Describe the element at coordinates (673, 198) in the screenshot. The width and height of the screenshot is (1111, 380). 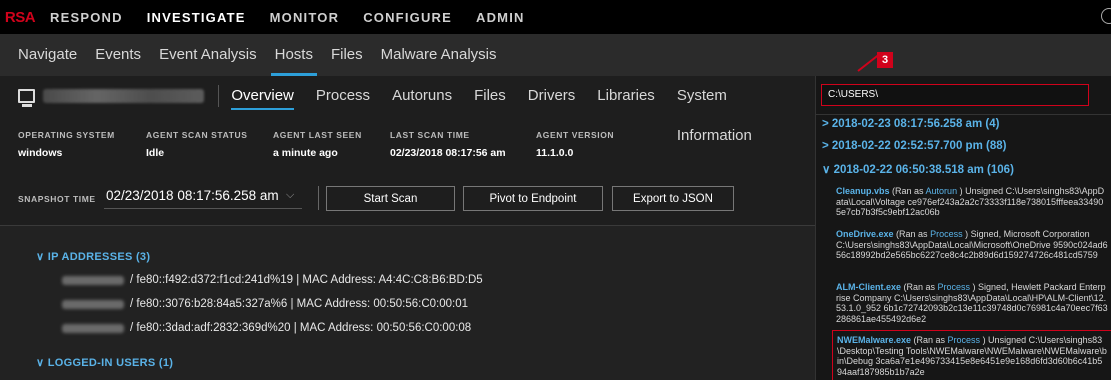
I see `export-to-json-button: Export to JSON` at that location.